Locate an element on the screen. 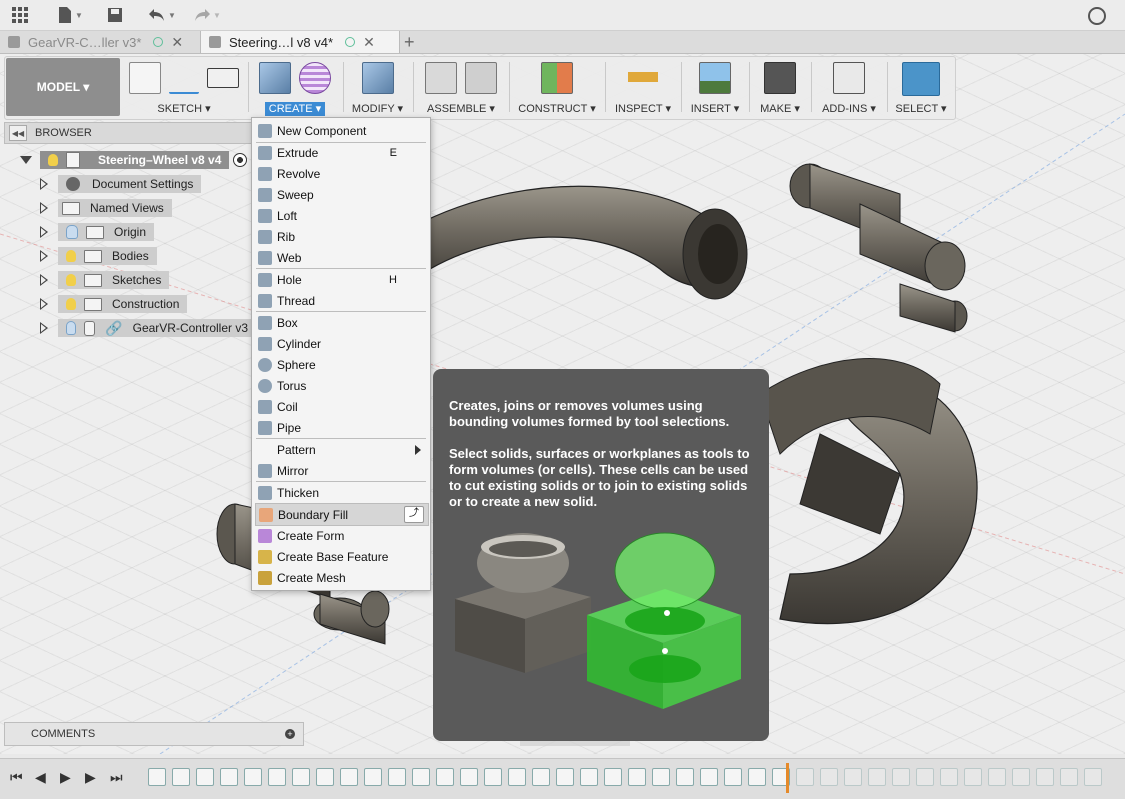 The height and width of the screenshot is (799, 1125). rectangle-icon is located at coordinates (223, 78).